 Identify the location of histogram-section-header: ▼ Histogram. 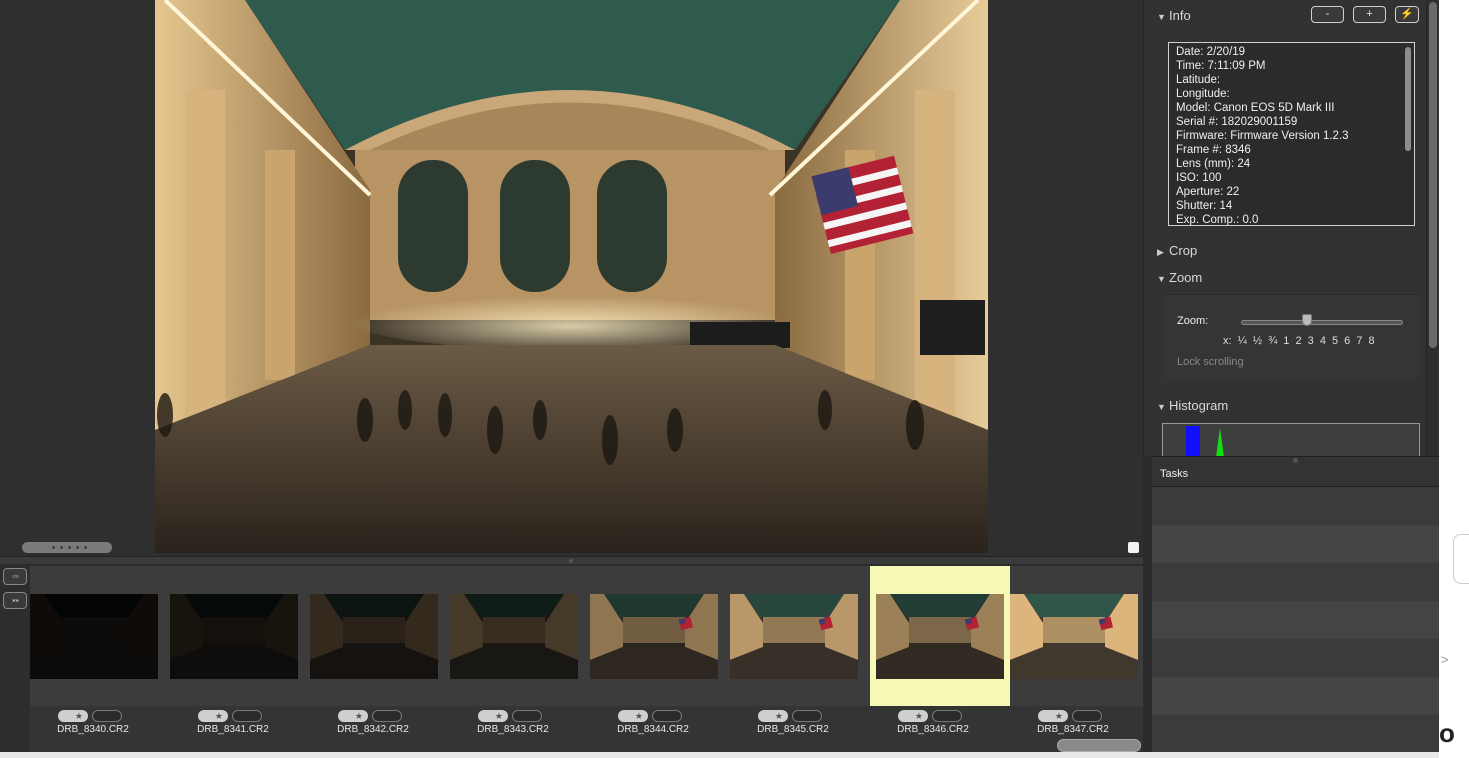
(1192, 405).